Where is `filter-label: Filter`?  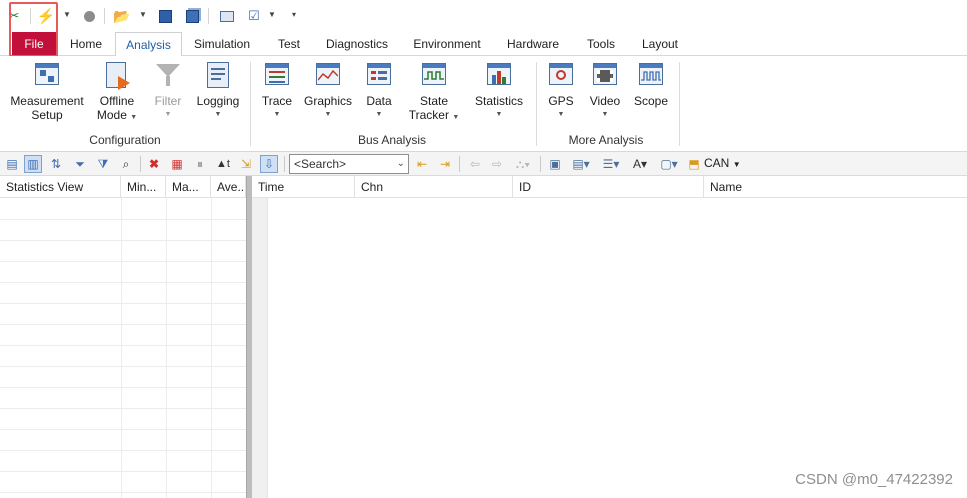
filter-label: Filter is located at coordinates (168, 101).